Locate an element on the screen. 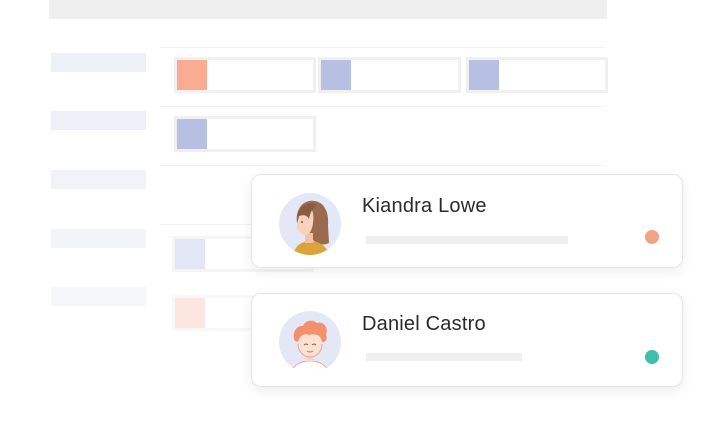 The image size is (710, 442). schedule-header-bar is located at coordinates (328, 9).